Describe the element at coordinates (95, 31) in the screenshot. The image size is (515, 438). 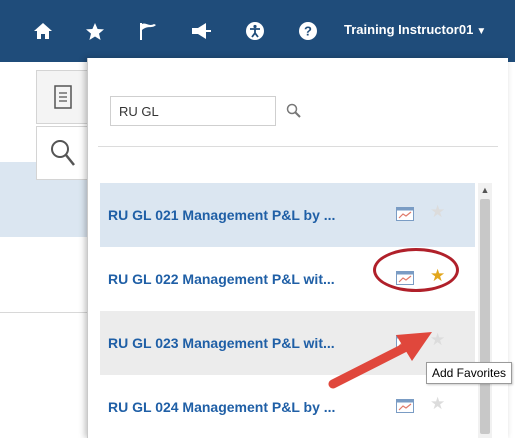
I see `star-icon` at that location.